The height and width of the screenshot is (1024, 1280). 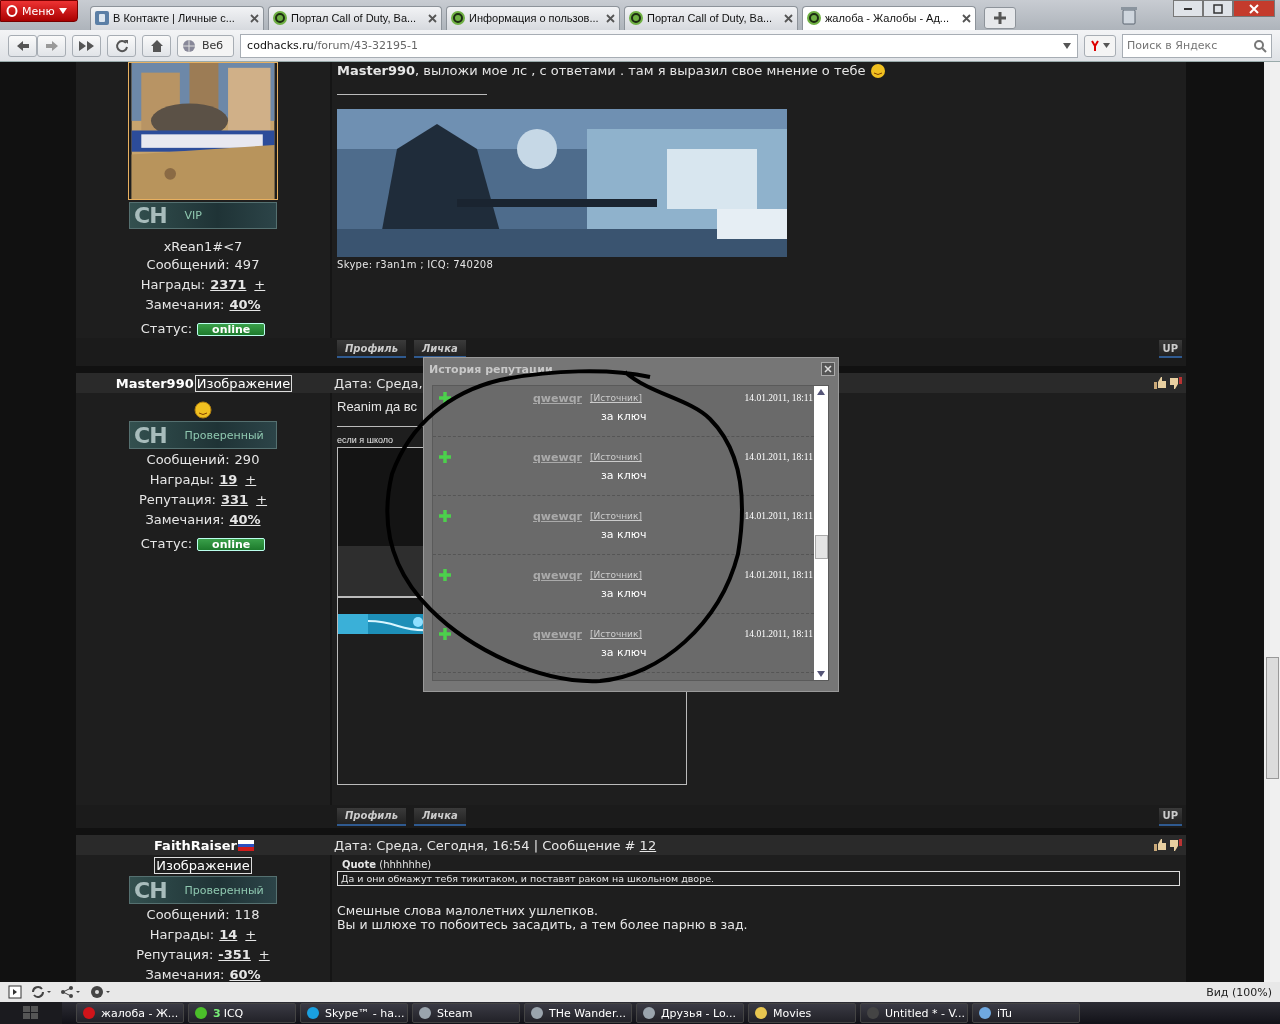 I want to click on address-field: codhacks.ru/forum/43-32195-1, so click(x=659, y=45).